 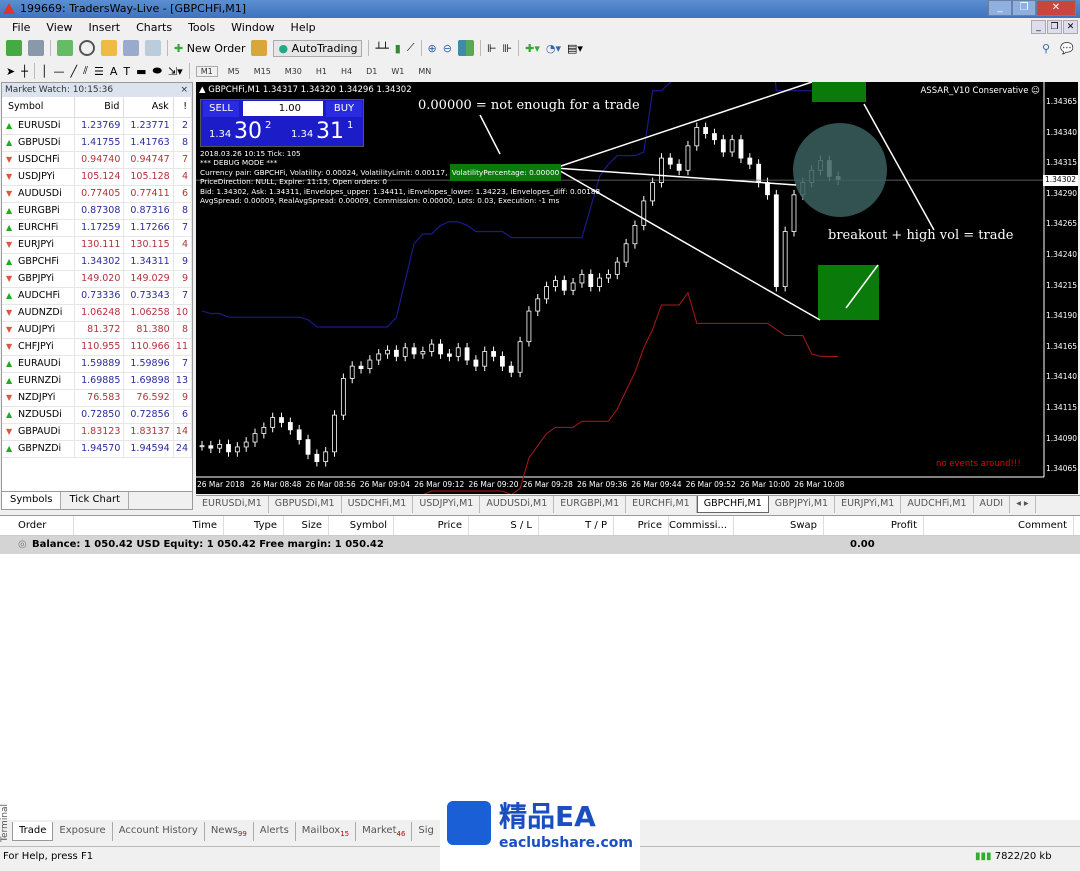 I want to click on crosshair-navigator-icon, so click(x=87, y=48).